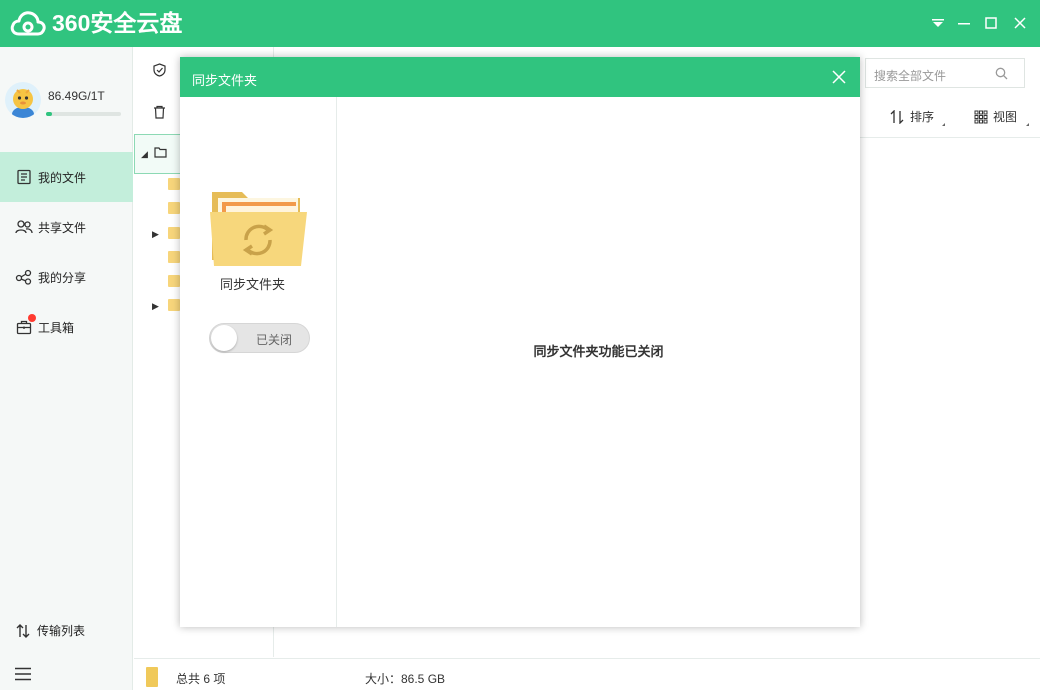 The height and width of the screenshot is (690, 1040). What do you see at coordinates (225, 80) in the screenshot?
I see `dialog-title: 同步文件夹` at bounding box center [225, 80].